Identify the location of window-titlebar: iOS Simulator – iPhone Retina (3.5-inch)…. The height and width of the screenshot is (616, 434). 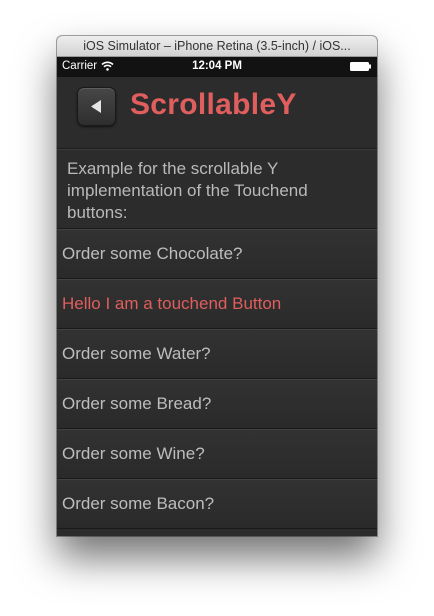
(217, 46).